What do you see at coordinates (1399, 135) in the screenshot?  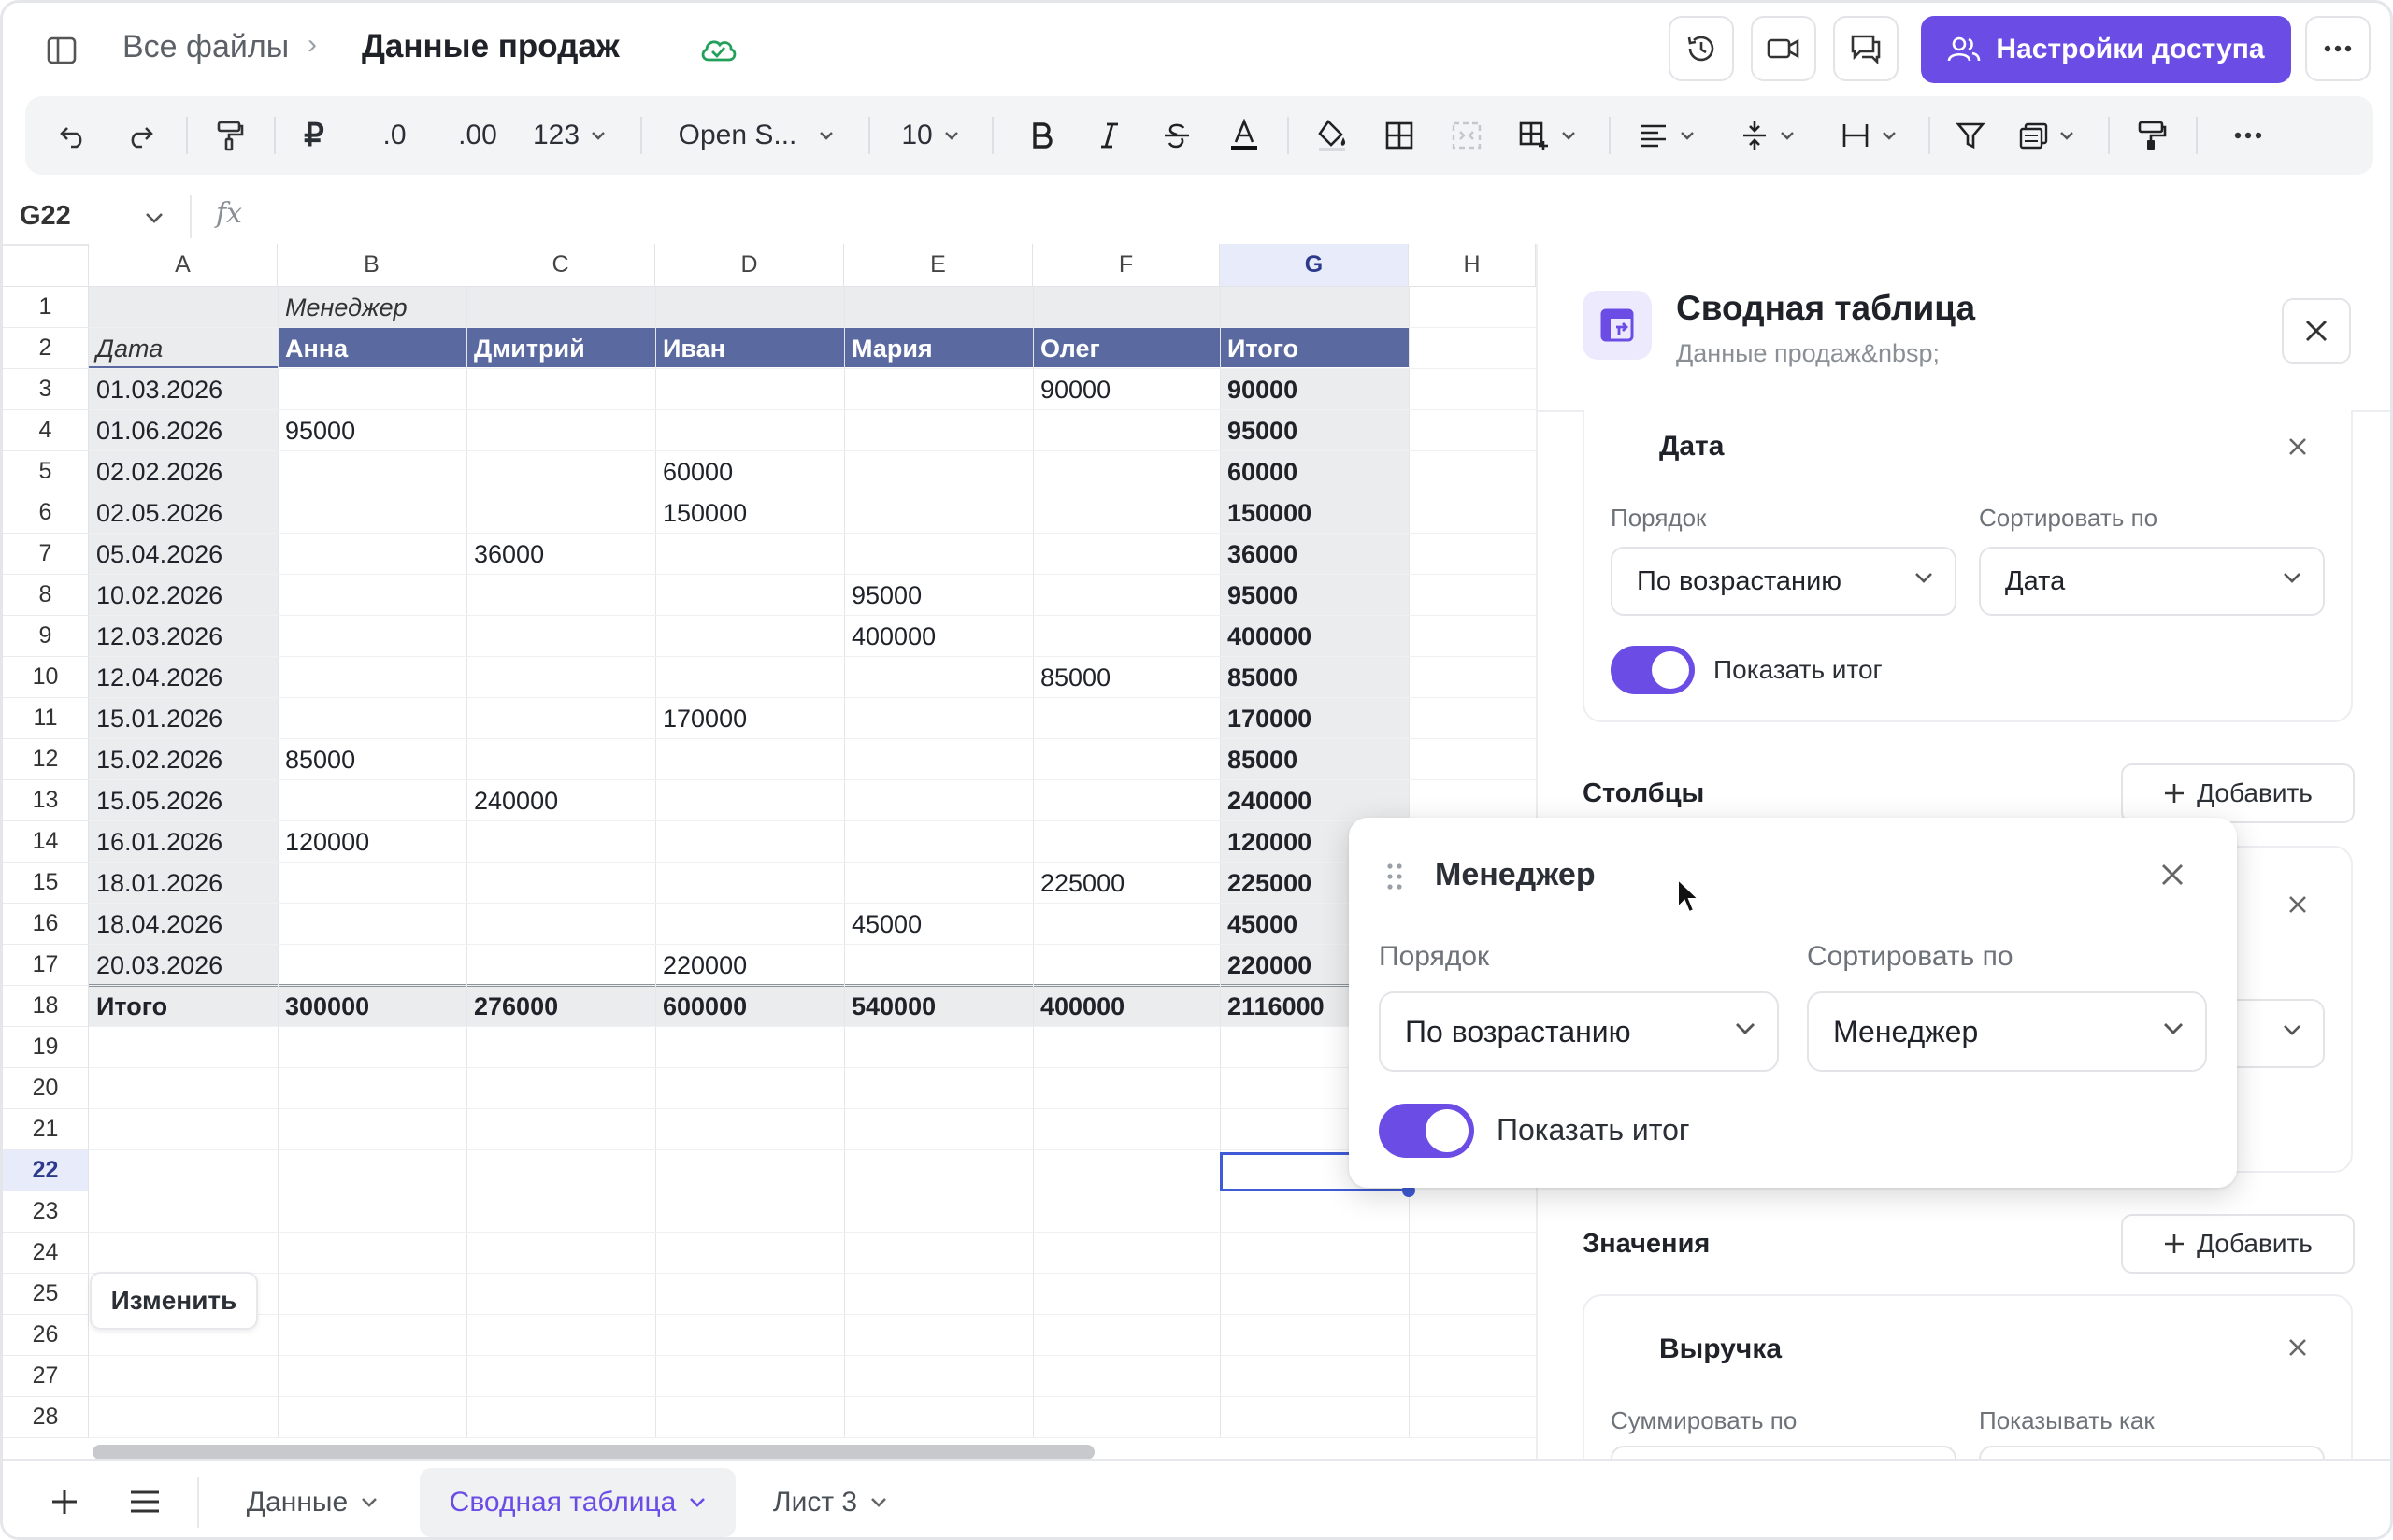 I see `borders-icon` at bounding box center [1399, 135].